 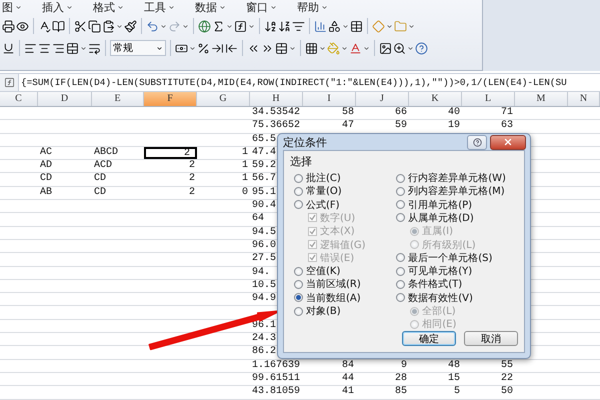 I want to click on underline-icon, so click(x=8, y=48).